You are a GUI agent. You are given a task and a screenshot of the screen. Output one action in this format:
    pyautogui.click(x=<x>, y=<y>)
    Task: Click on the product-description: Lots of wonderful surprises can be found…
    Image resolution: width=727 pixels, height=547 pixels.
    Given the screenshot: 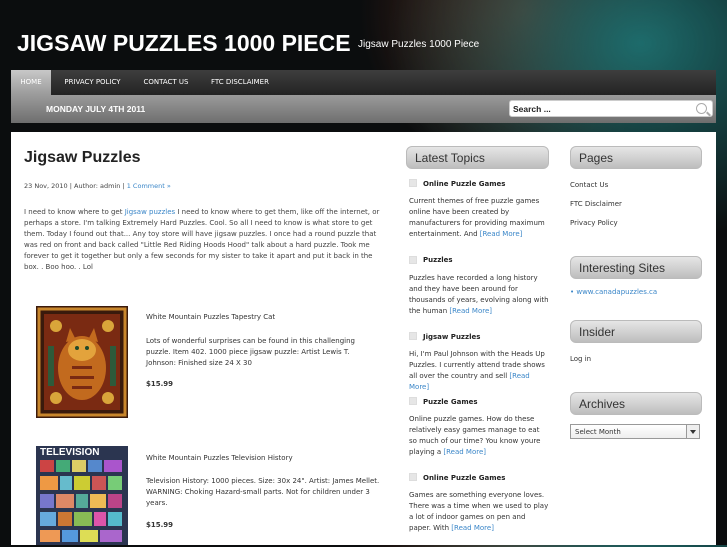 What is the action you would take?
    pyautogui.click(x=250, y=352)
    